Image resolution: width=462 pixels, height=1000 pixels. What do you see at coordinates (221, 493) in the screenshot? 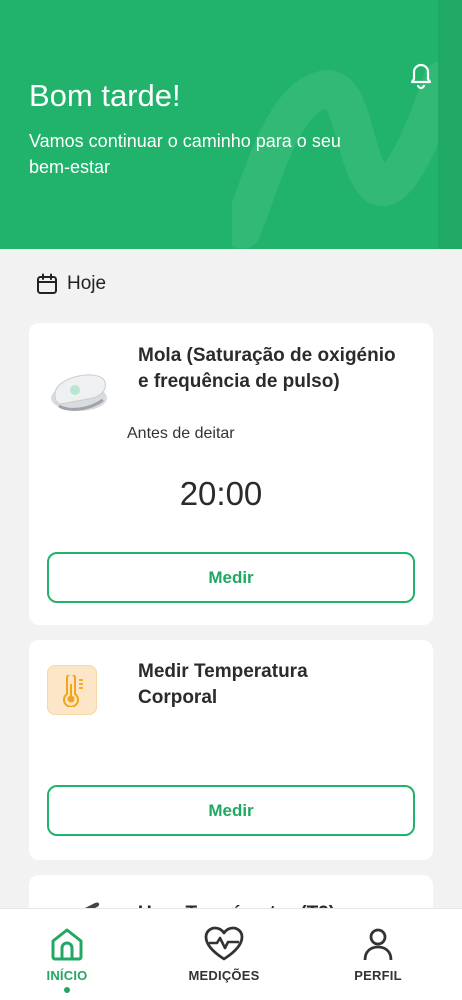
I see `card-time: 20:00` at bounding box center [221, 493].